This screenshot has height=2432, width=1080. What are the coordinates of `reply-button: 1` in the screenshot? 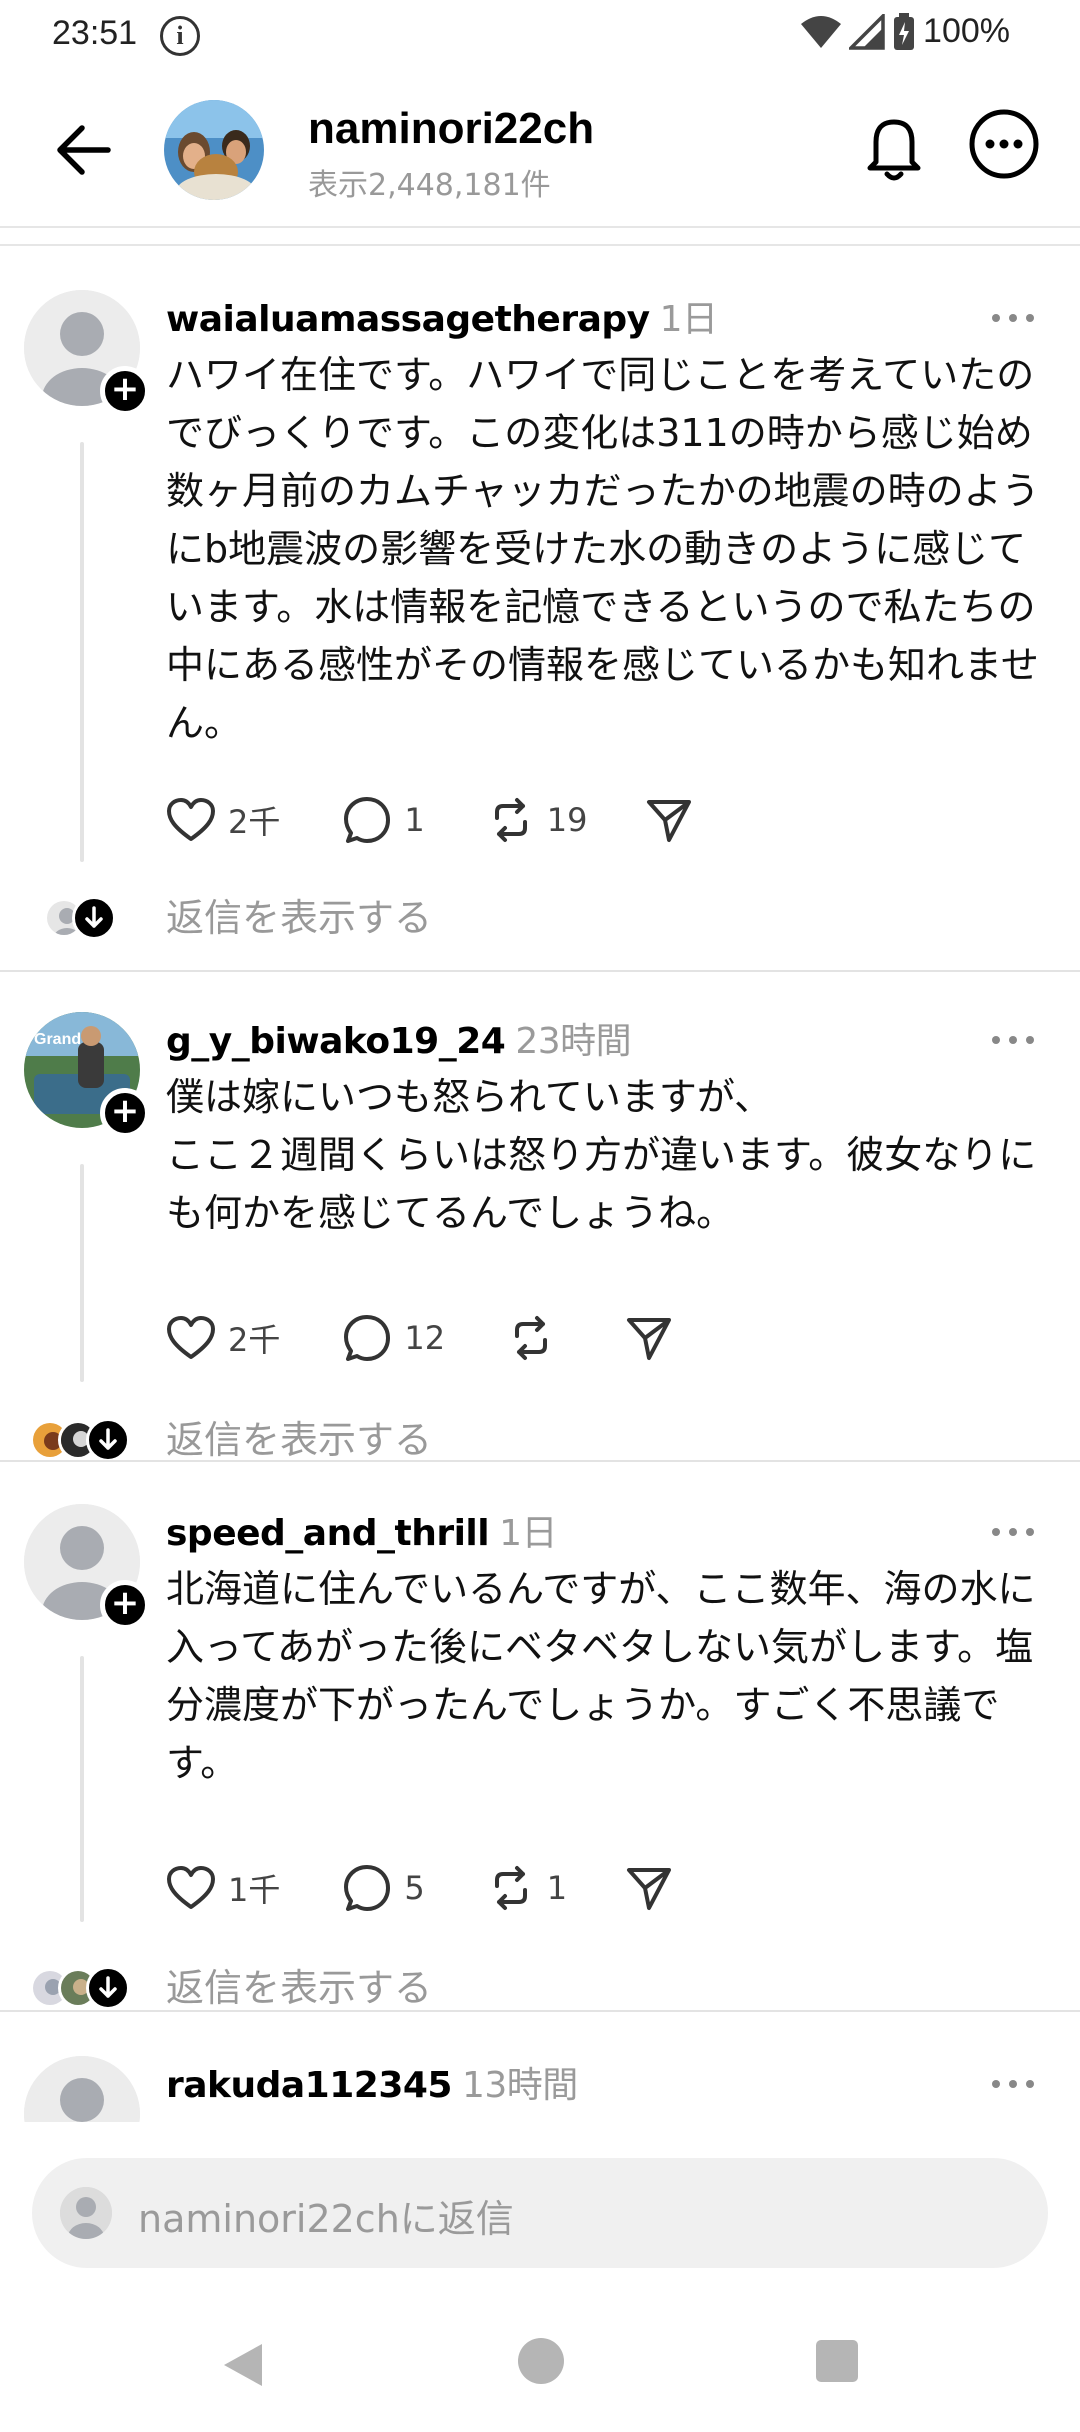 It's located at (383, 820).